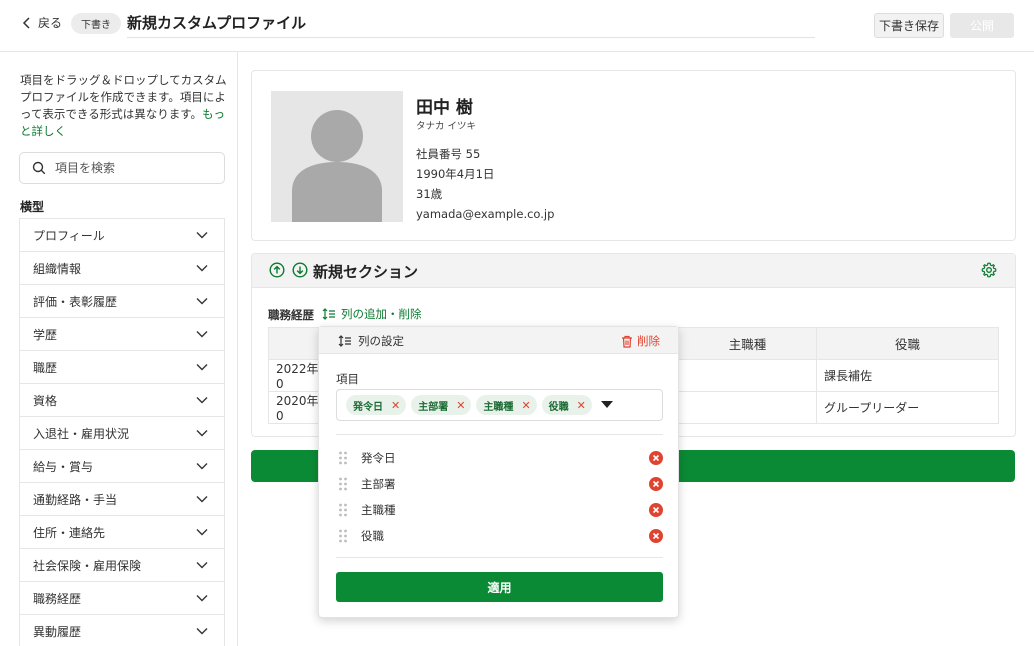  I want to click on column-add-remove-link: 列の追加・削除, so click(372, 314).